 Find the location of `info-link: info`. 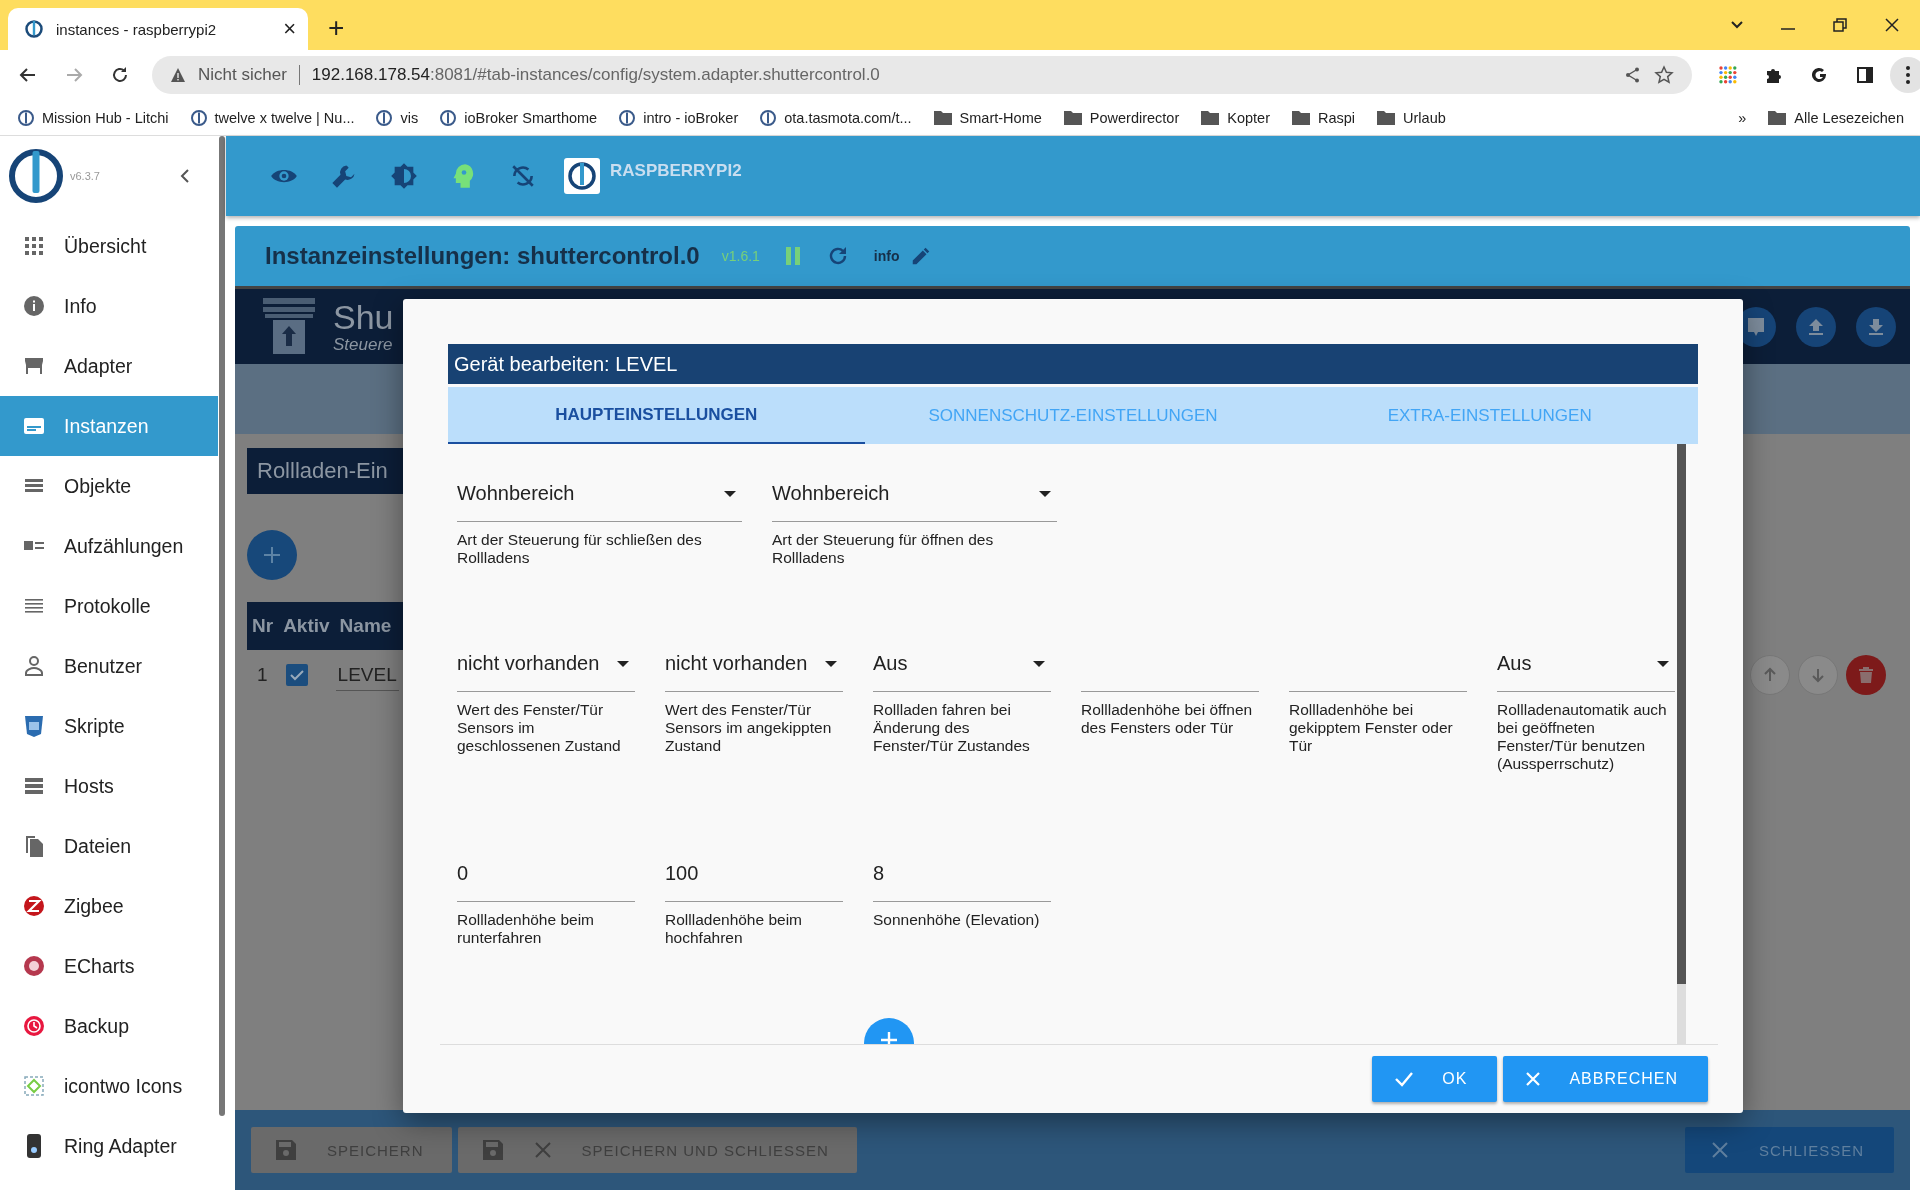

info-link: info is located at coordinates (886, 256).